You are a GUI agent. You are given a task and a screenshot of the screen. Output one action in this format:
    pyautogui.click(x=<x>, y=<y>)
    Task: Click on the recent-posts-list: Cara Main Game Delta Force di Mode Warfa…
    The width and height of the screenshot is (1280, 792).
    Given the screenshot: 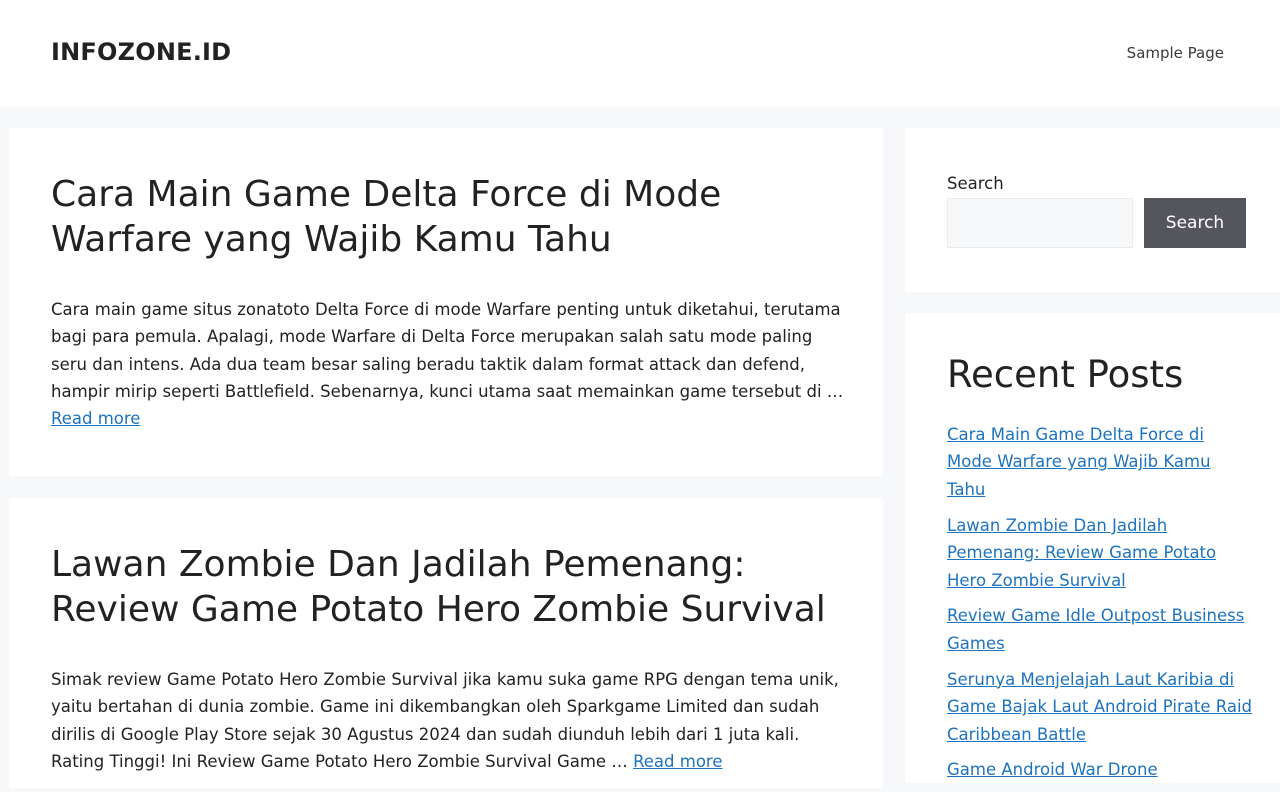 What is the action you would take?
    pyautogui.click(x=1099, y=606)
    